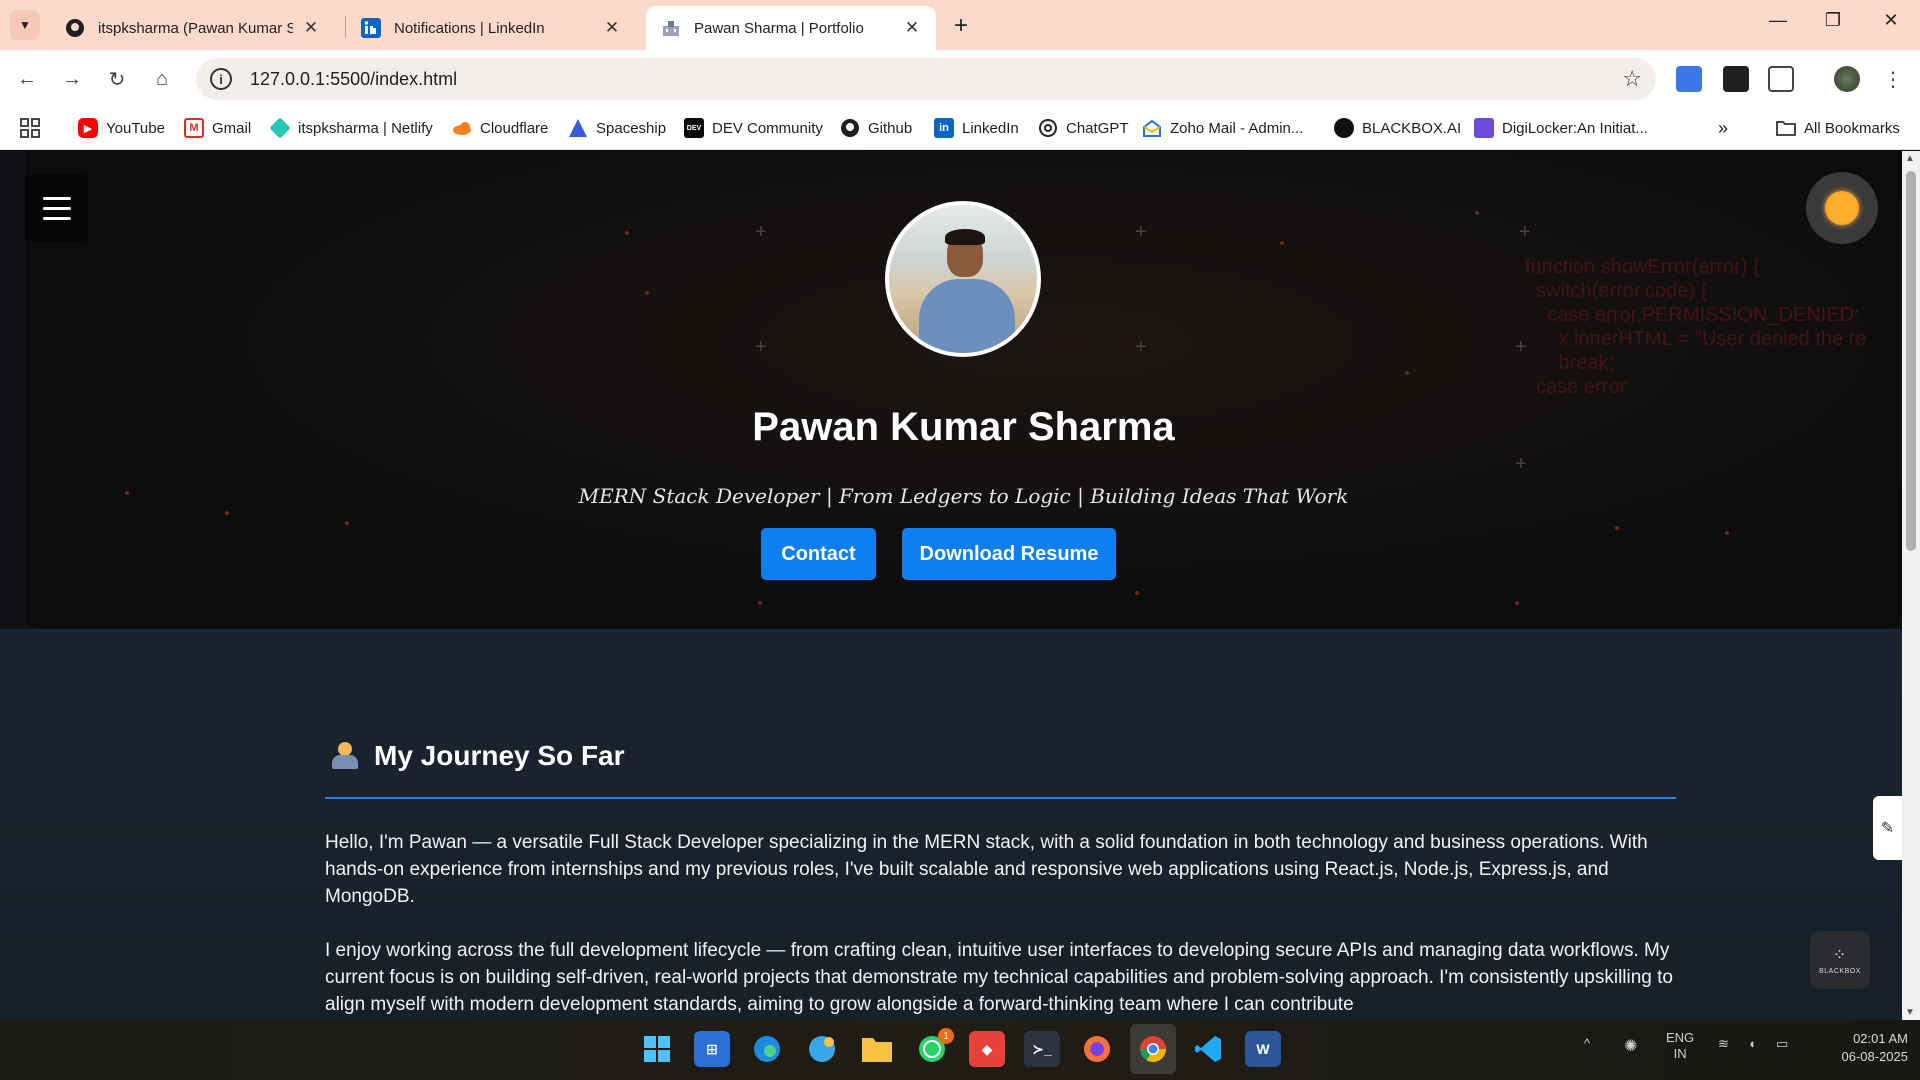  Describe the element at coordinates (1083, 128) in the screenshot. I see `bookmark-chatgpt: ChatGPT` at that location.